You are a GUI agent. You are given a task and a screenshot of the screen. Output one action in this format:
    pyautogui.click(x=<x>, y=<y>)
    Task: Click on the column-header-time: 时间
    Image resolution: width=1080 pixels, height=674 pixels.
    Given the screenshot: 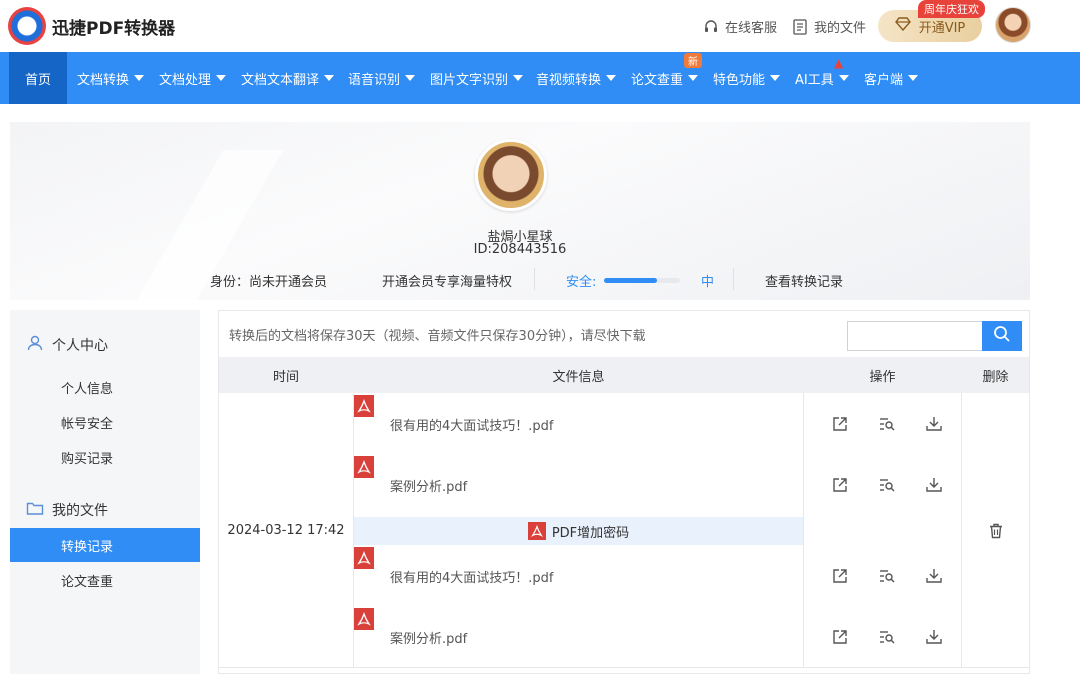 What is the action you would take?
    pyautogui.click(x=285, y=377)
    